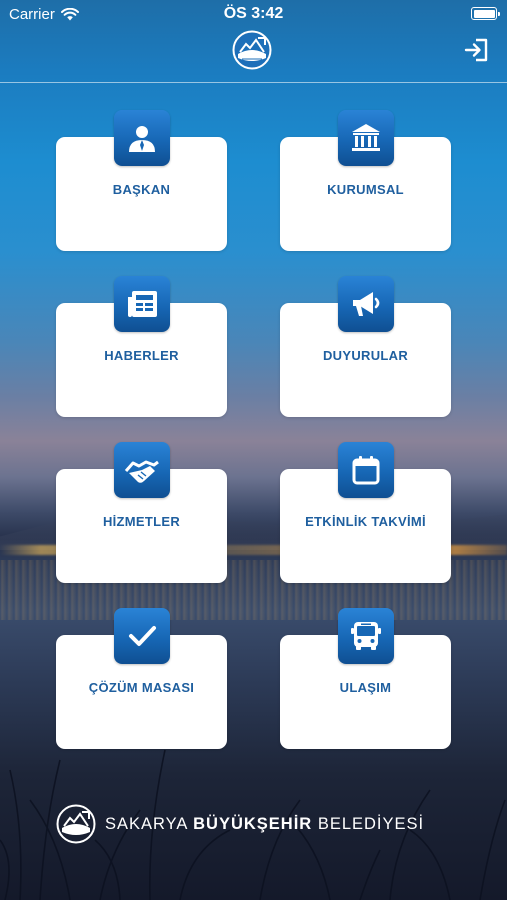 This screenshot has width=507, height=900. I want to click on footer-brand: SAKARYA BÜYÜKŞEHİR BELEDİYESİ, so click(240, 824).